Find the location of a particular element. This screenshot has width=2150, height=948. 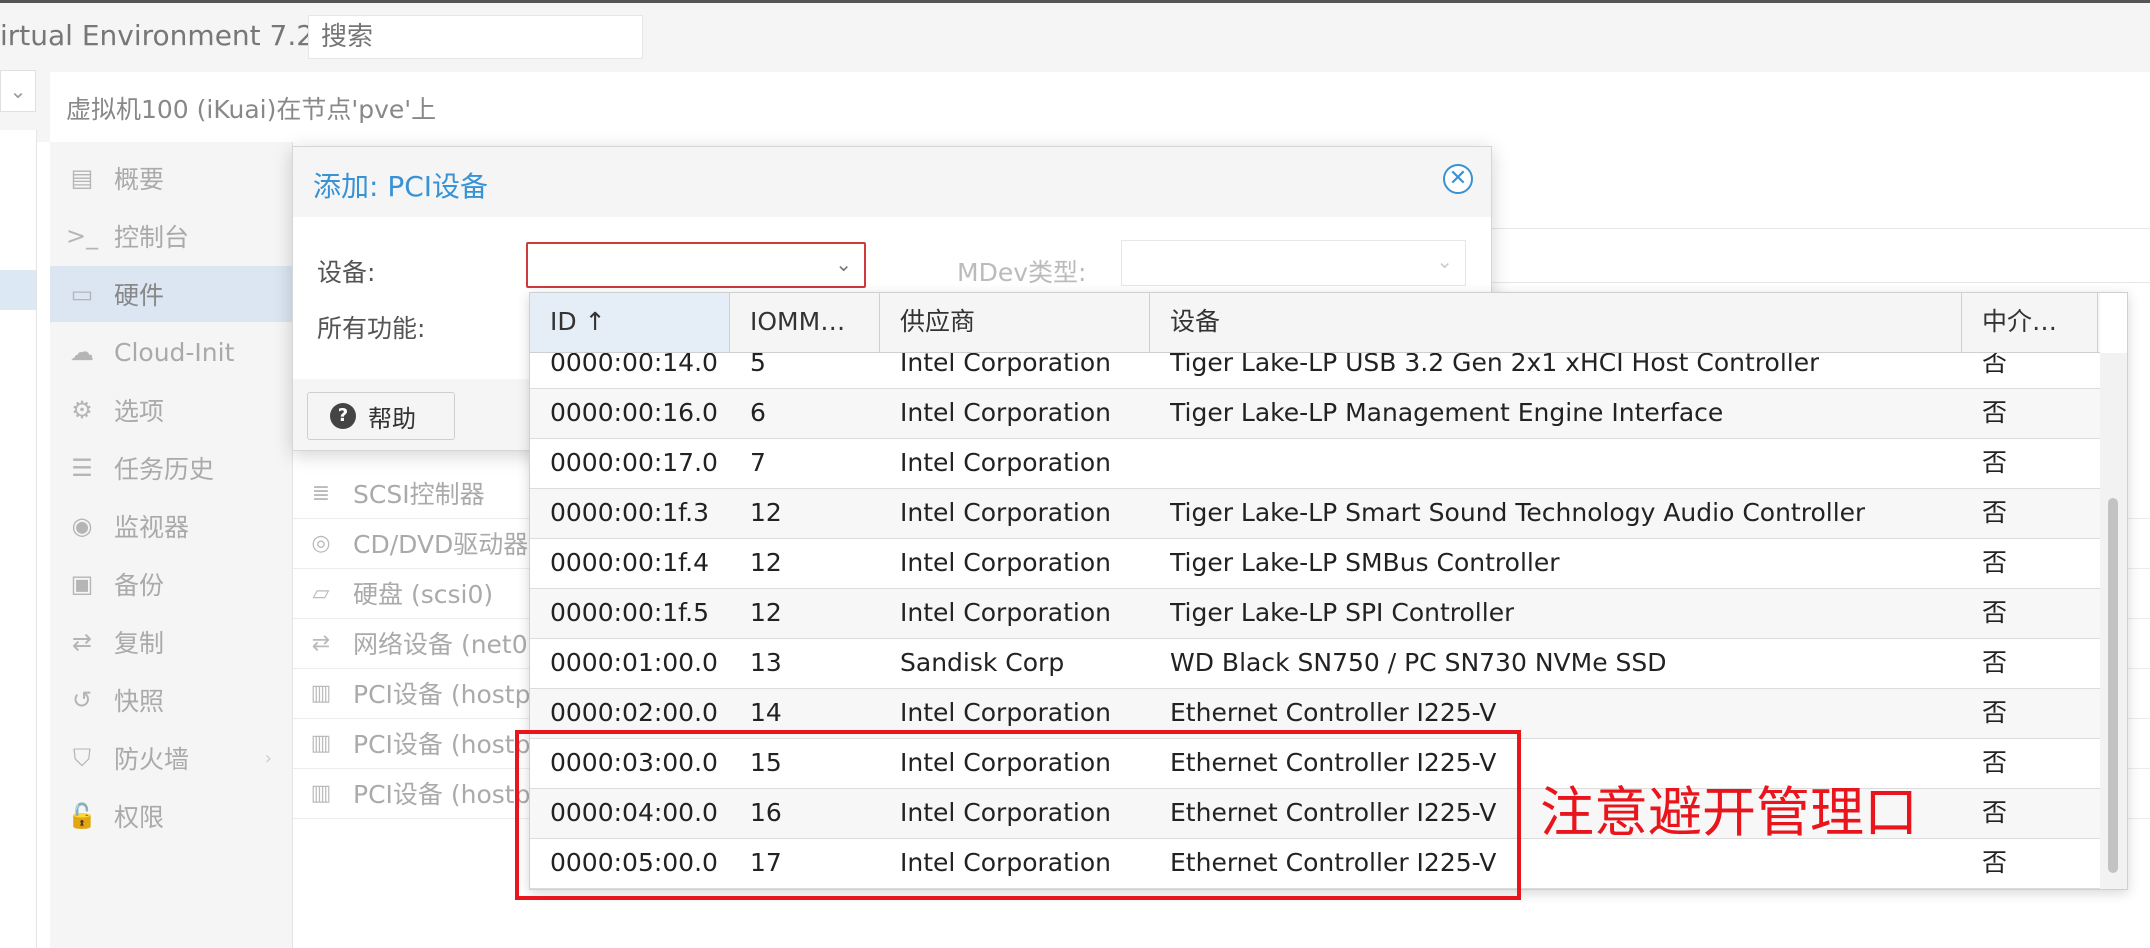

cell-iommu: 7 is located at coordinates (758, 462).